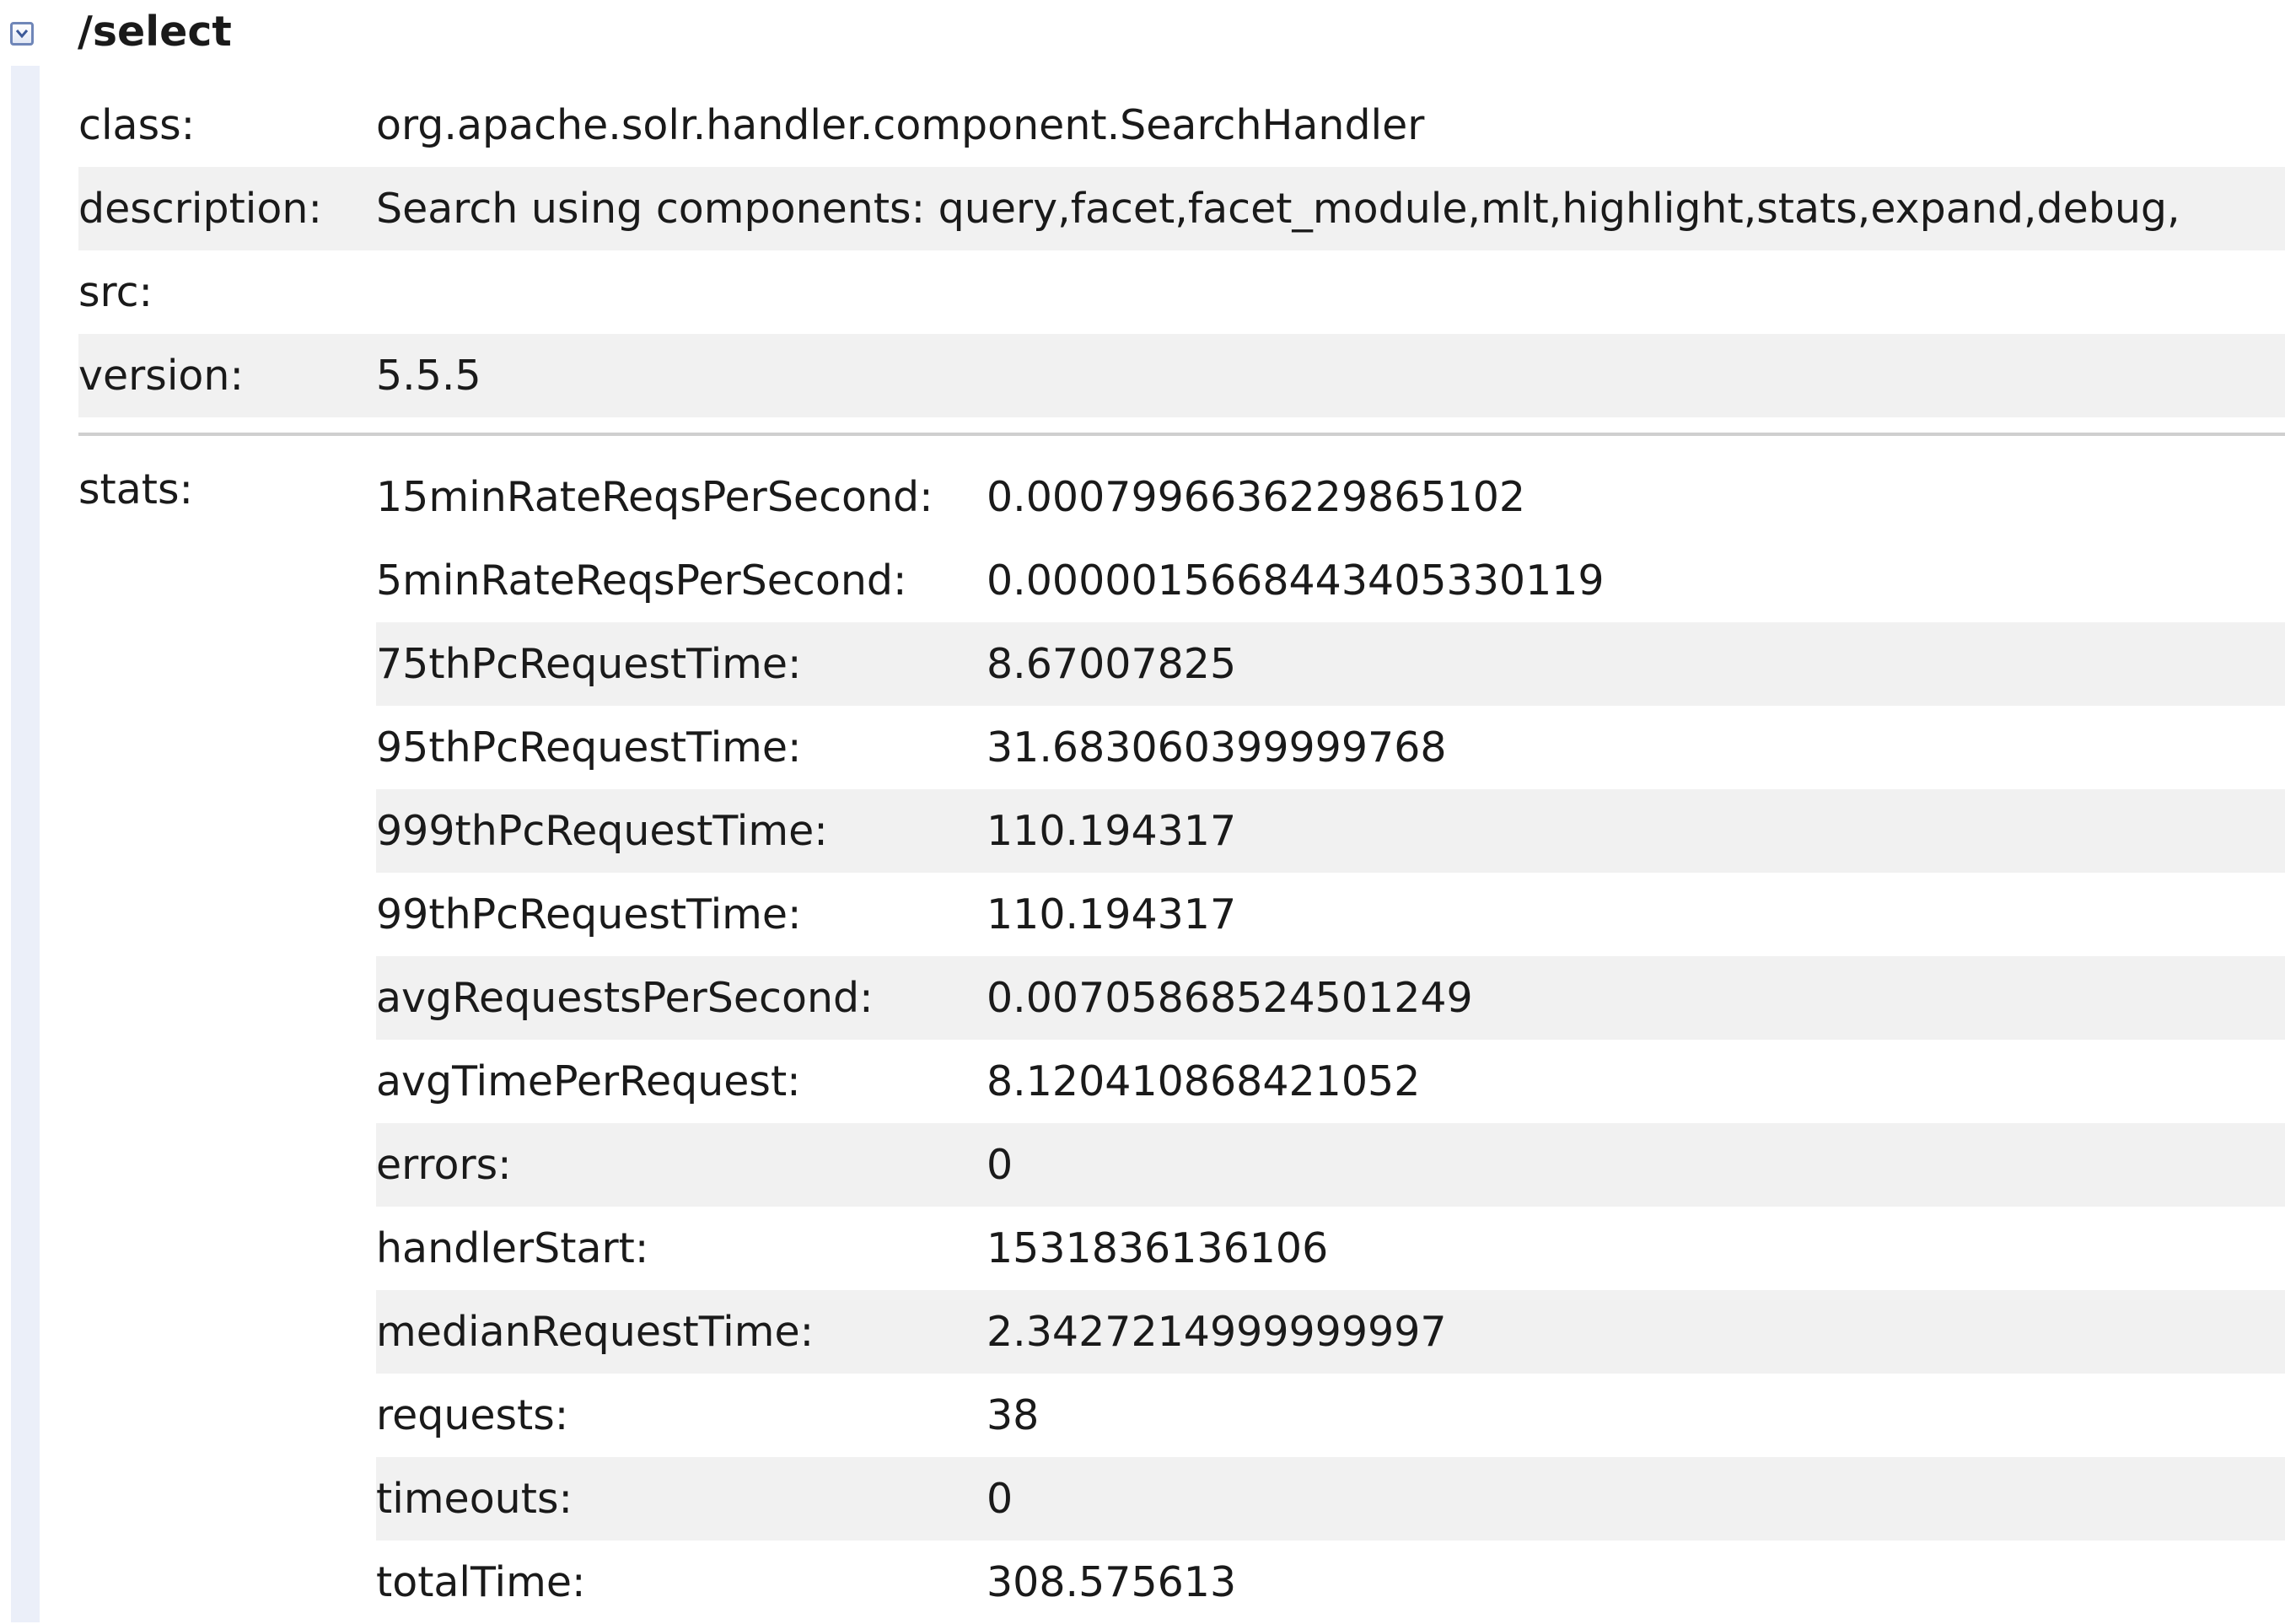 This screenshot has width=2285, height=1624. I want to click on stats-row: avgTimePerRequest: 8.120410868421052, so click(1331, 1081).